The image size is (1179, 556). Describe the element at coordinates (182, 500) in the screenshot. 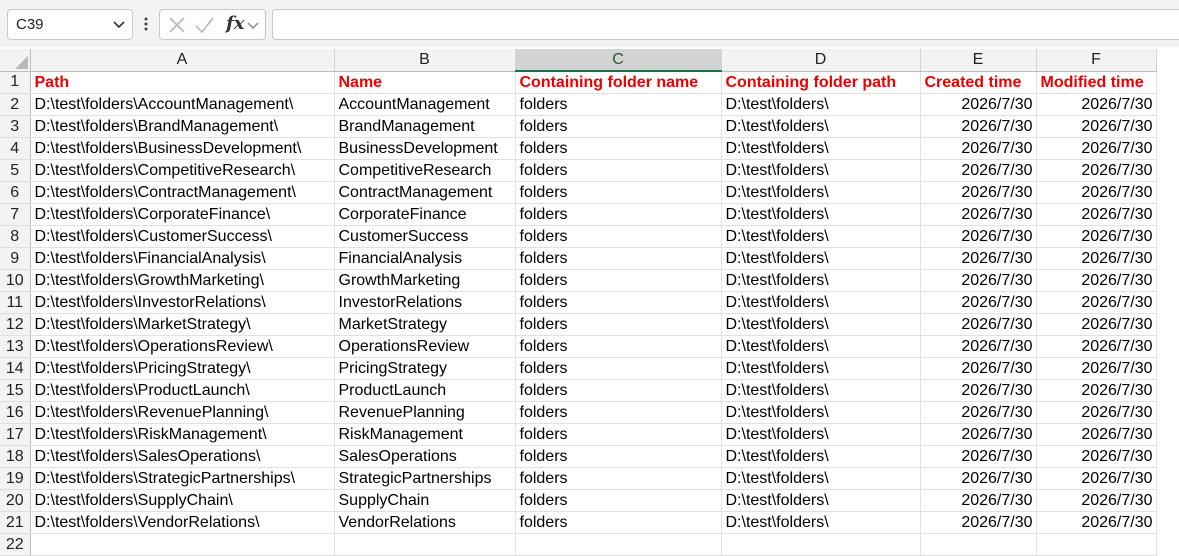

I see `cell: D:\test\folders\SupplyChain\` at that location.